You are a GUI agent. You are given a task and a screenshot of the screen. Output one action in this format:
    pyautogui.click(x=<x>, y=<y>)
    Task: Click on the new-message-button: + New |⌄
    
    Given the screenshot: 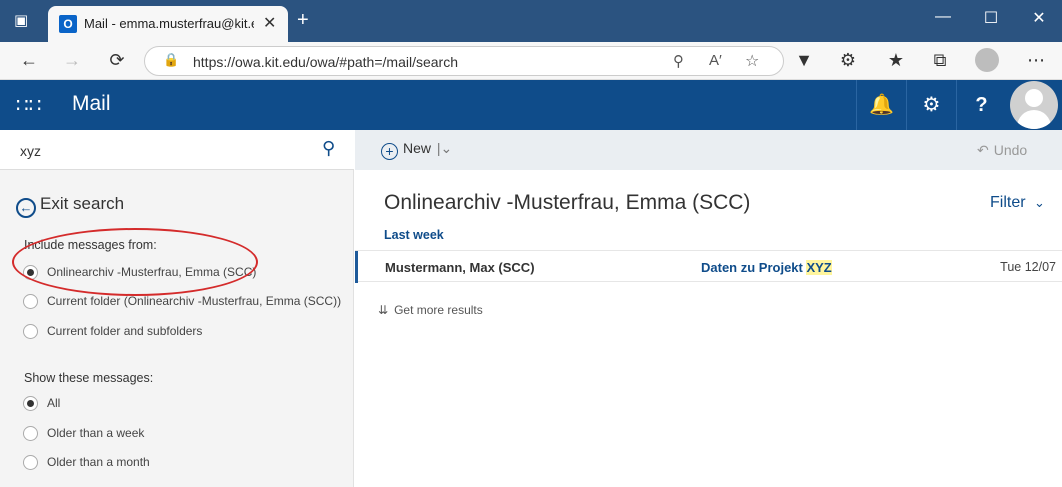 What is the action you would take?
    pyautogui.click(x=416, y=150)
    